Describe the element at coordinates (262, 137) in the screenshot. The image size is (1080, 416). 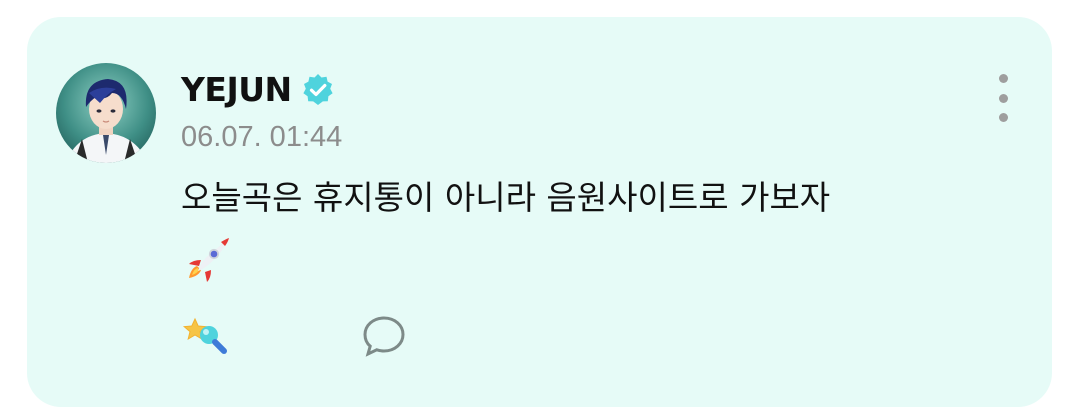
I see `post-timestamp: 06.07. 01:44` at that location.